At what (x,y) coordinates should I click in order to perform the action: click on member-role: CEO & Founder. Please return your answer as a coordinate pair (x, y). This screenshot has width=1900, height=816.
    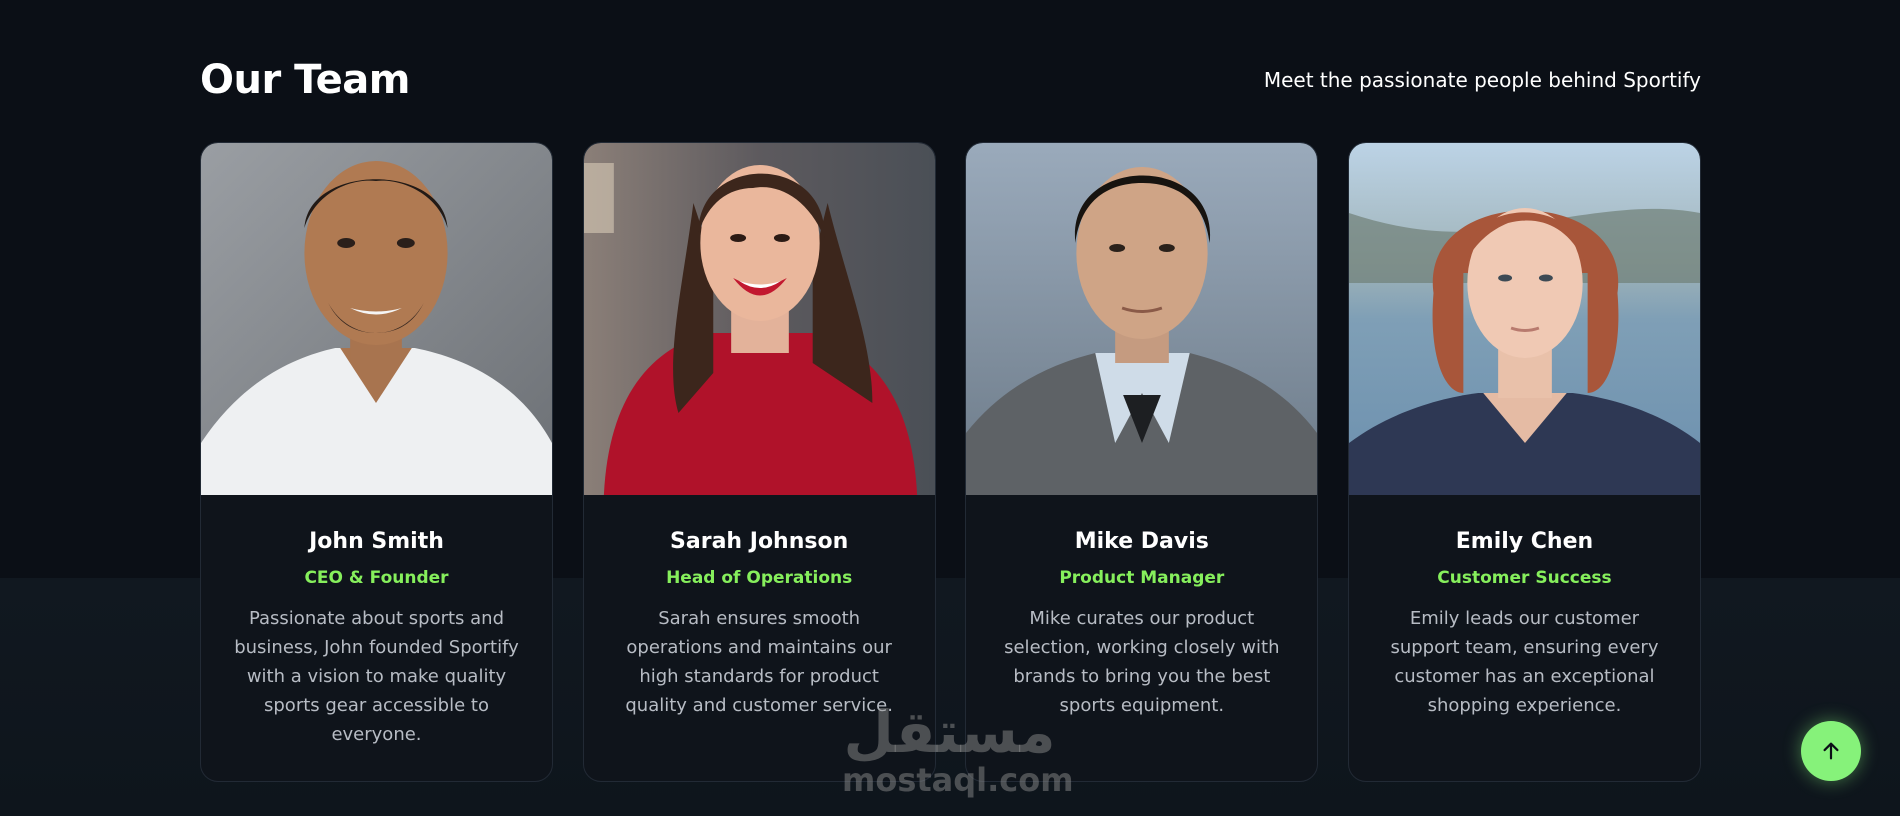
    Looking at the image, I should click on (376, 578).